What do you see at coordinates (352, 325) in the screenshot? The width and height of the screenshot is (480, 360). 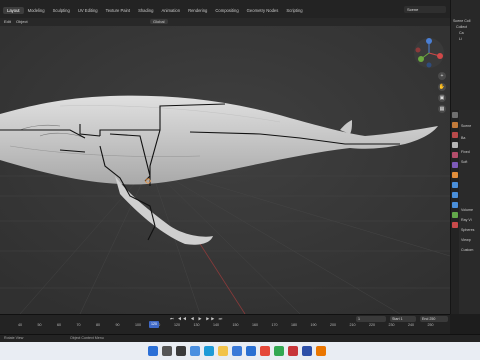 I see `frame-tick-label: 210` at bounding box center [352, 325].